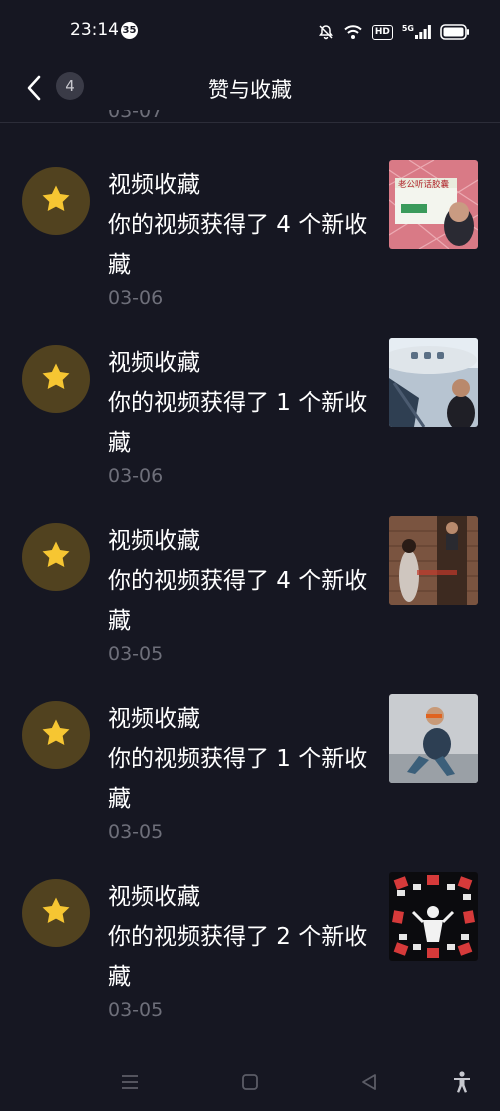 The height and width of the screenshot is (1111, 500). Describe the element at coordinates (94, 30) in the screenshot. I see `status-time: 23:14` at that location.